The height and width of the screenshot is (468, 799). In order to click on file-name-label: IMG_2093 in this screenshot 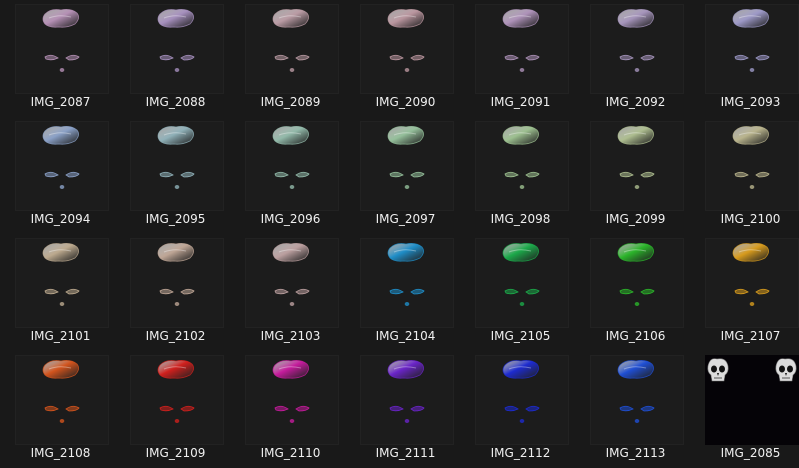, I will do `click(750, 102)`.